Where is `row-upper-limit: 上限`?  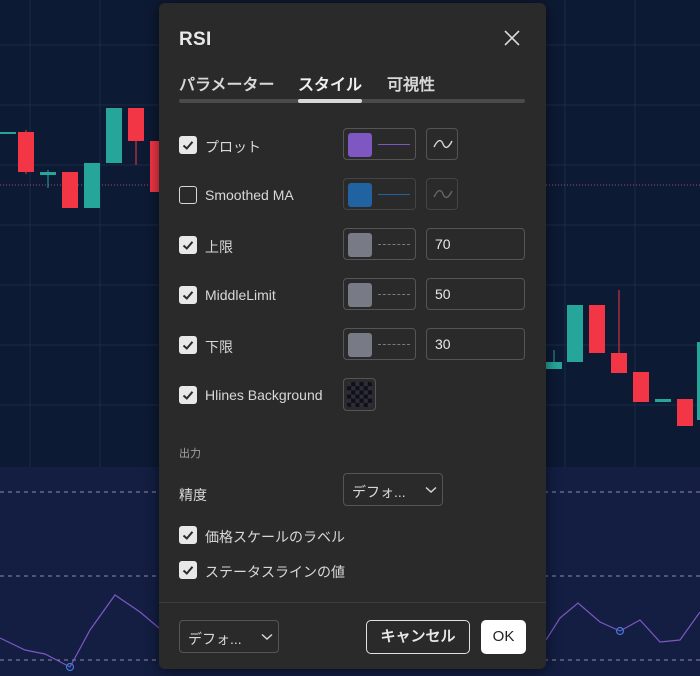 row-upper-limit: 上限 is located at coordinates (352, 245).